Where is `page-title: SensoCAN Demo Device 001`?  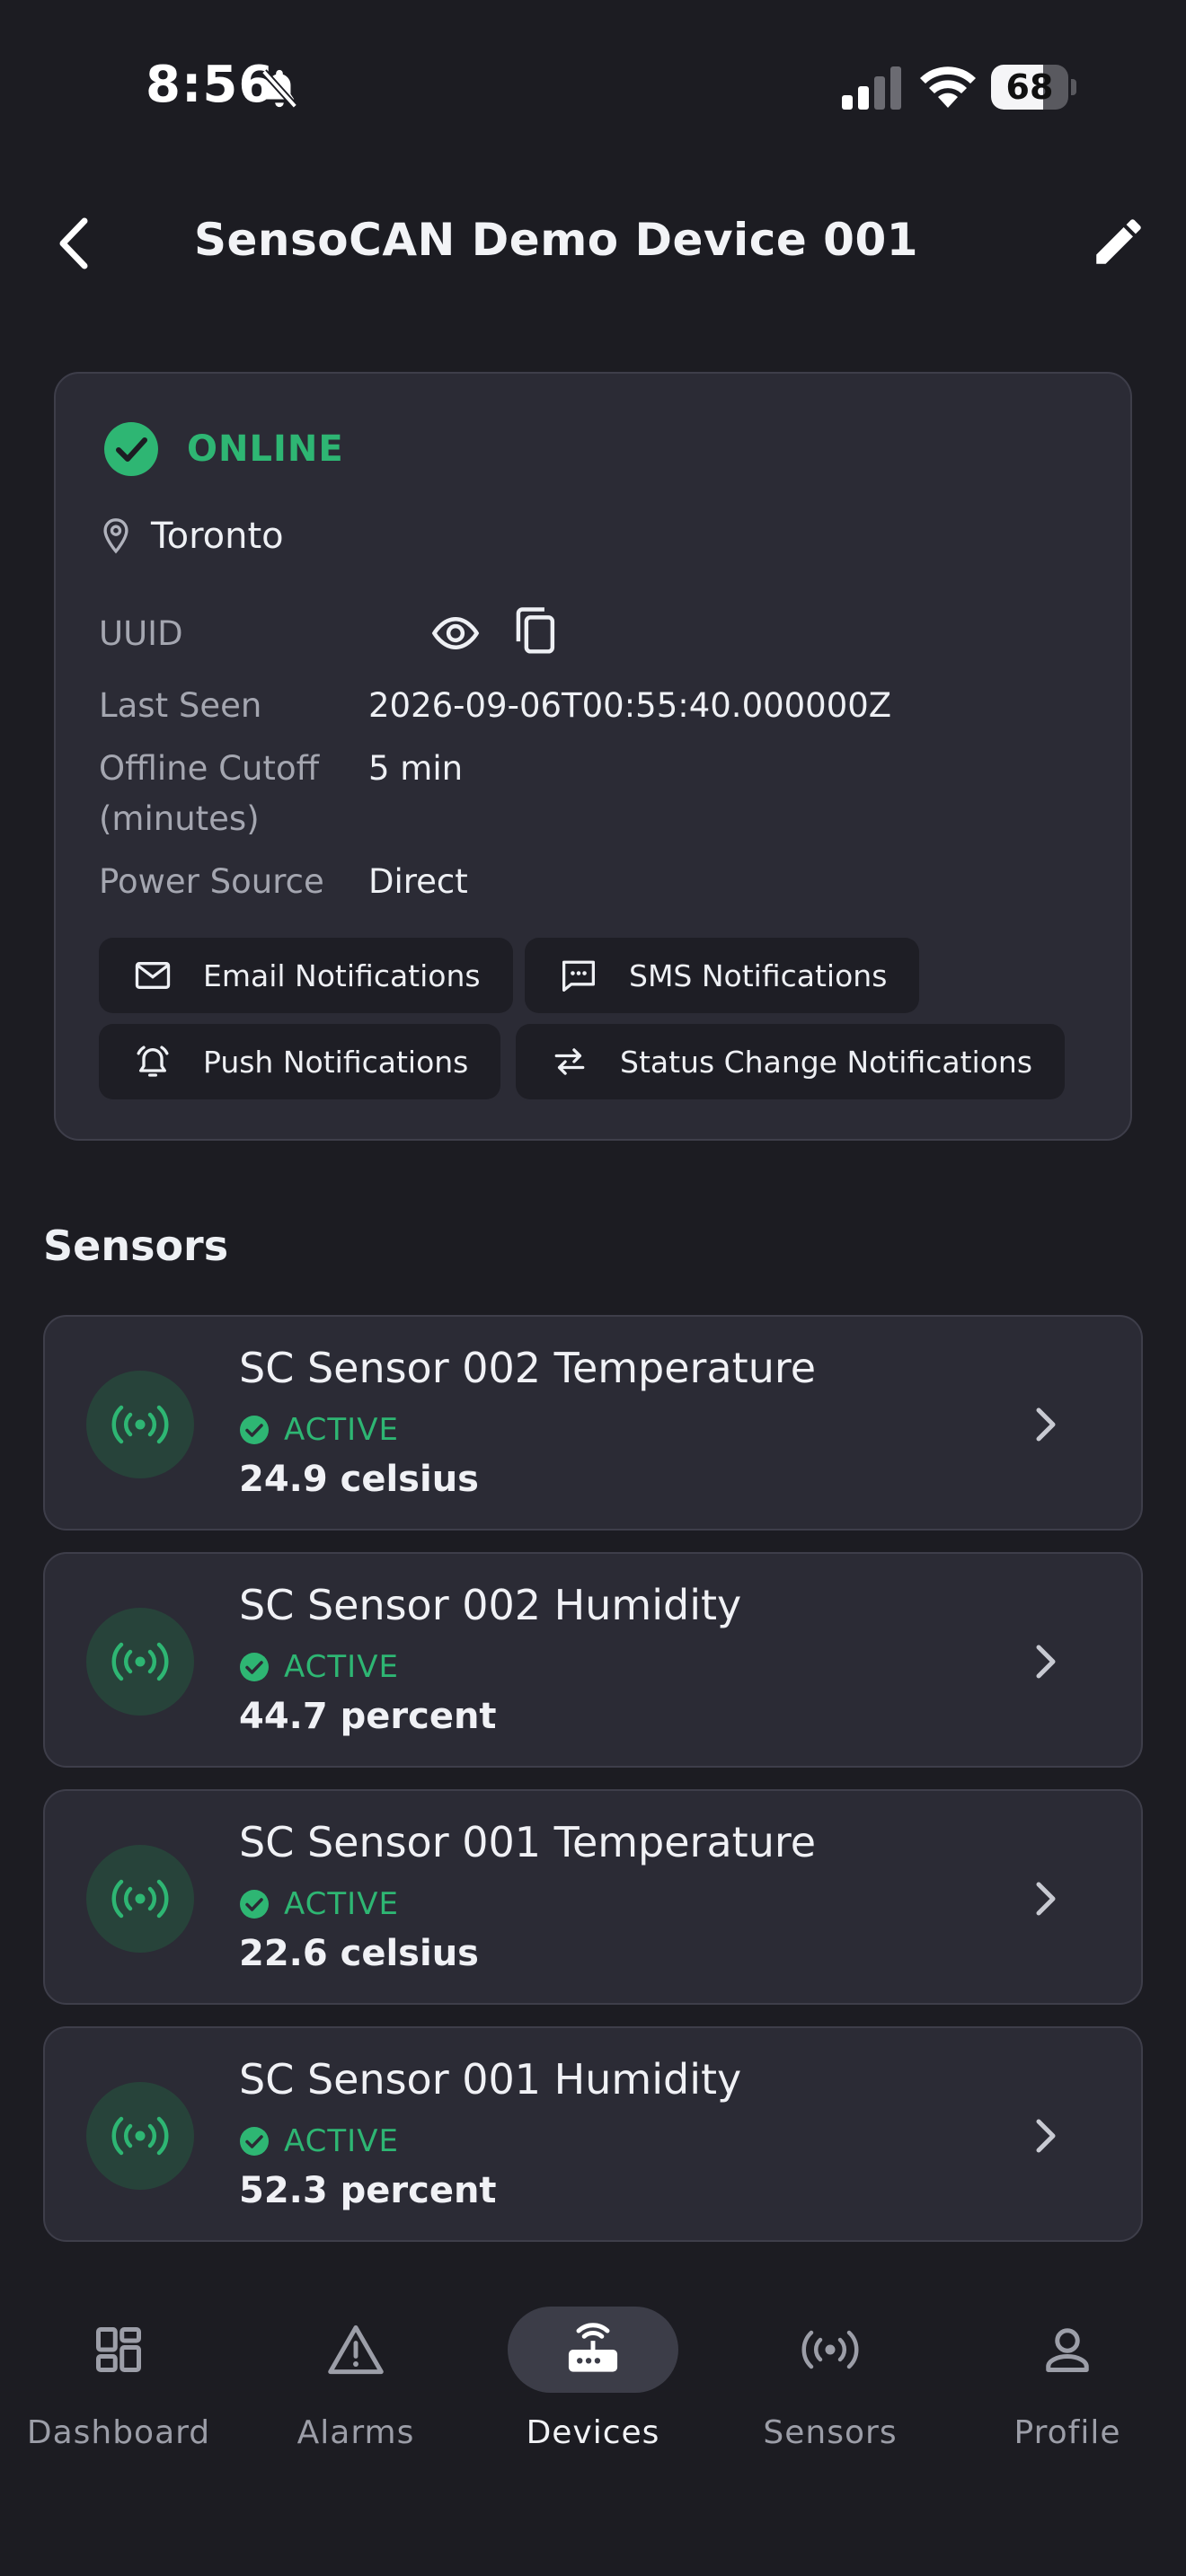
page-title: SensoCAN Demo Device 001 is located at coordinates (556, 240).